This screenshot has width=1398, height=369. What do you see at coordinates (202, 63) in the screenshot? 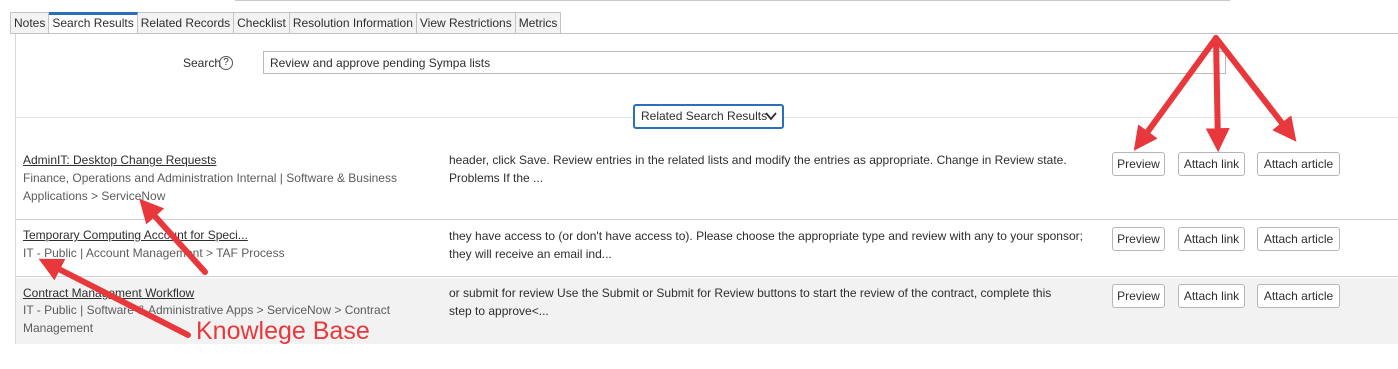
I see `search-label: Search` at bounding box center [202, 63].